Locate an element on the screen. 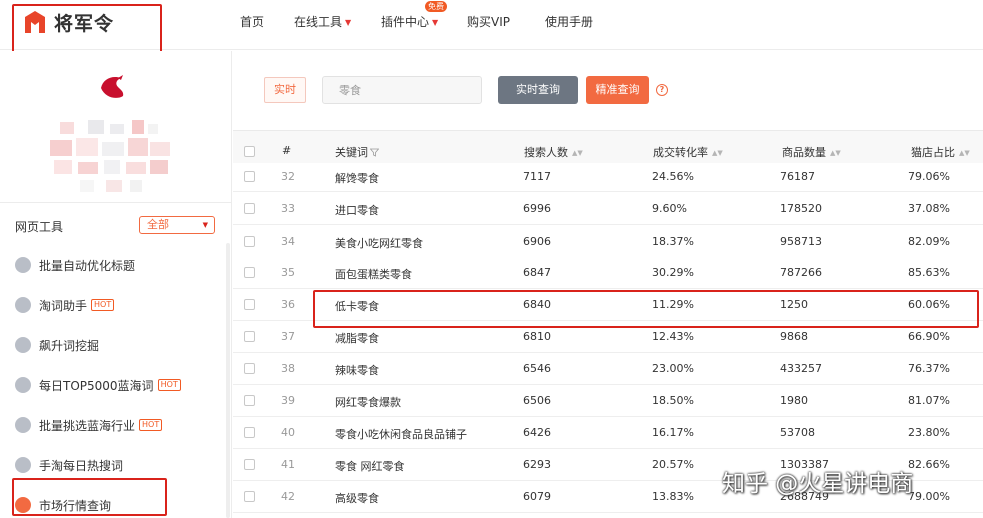 The height and width of the screenshot is (518, 983). row-conversion: 16.17% is located at coordinates (673, 432).